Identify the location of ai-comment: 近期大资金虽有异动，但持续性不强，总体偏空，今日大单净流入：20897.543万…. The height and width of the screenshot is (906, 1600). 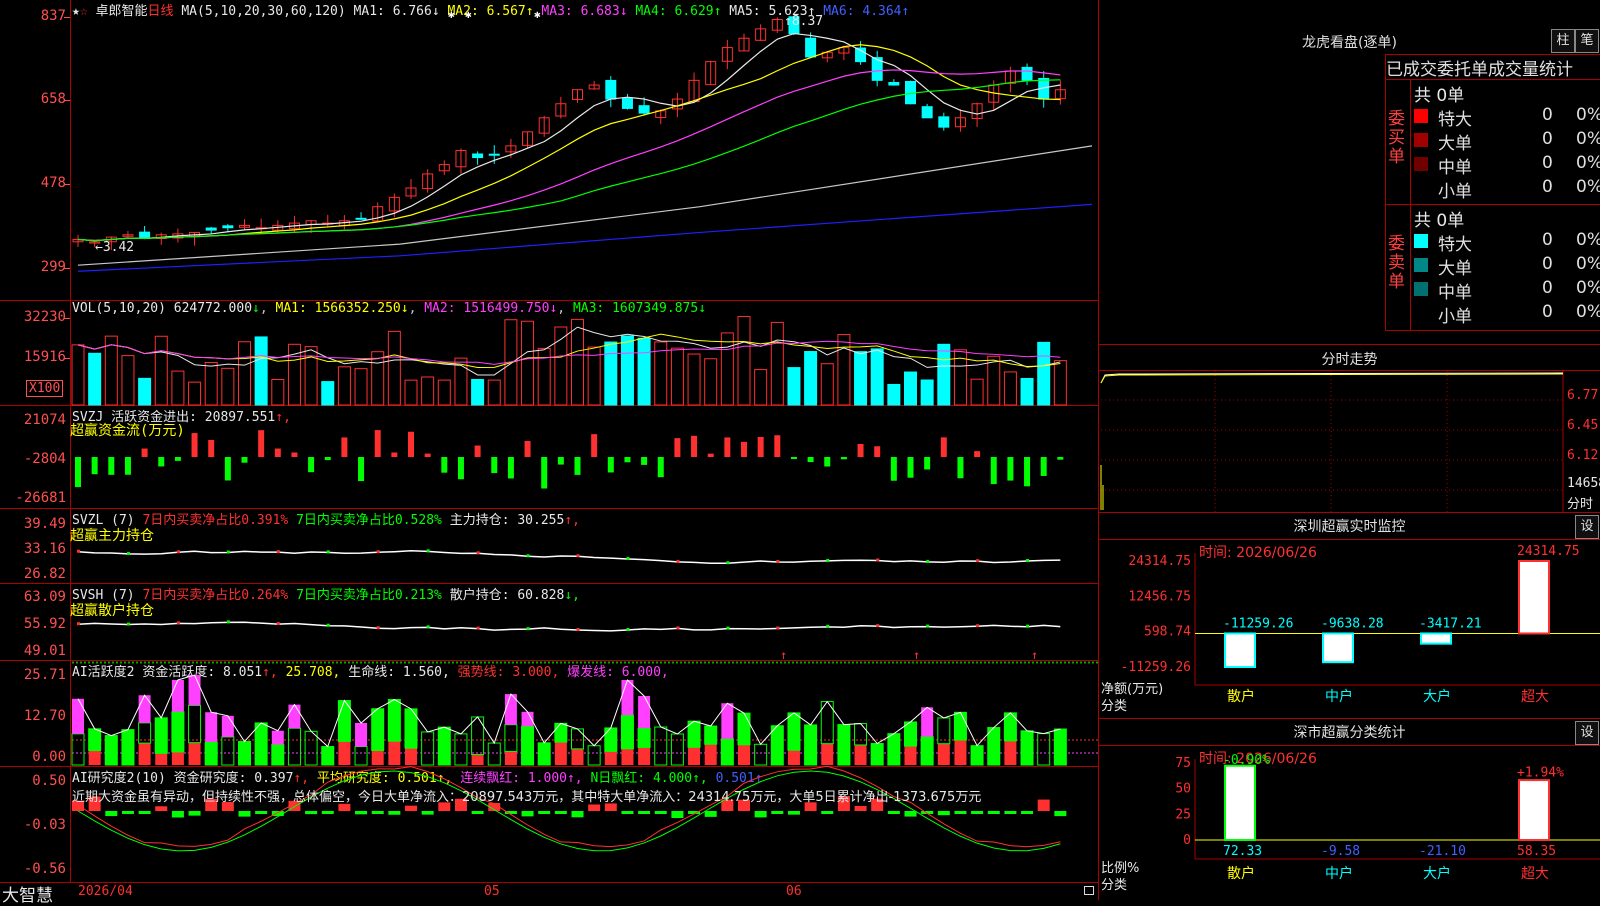
(527, 797).